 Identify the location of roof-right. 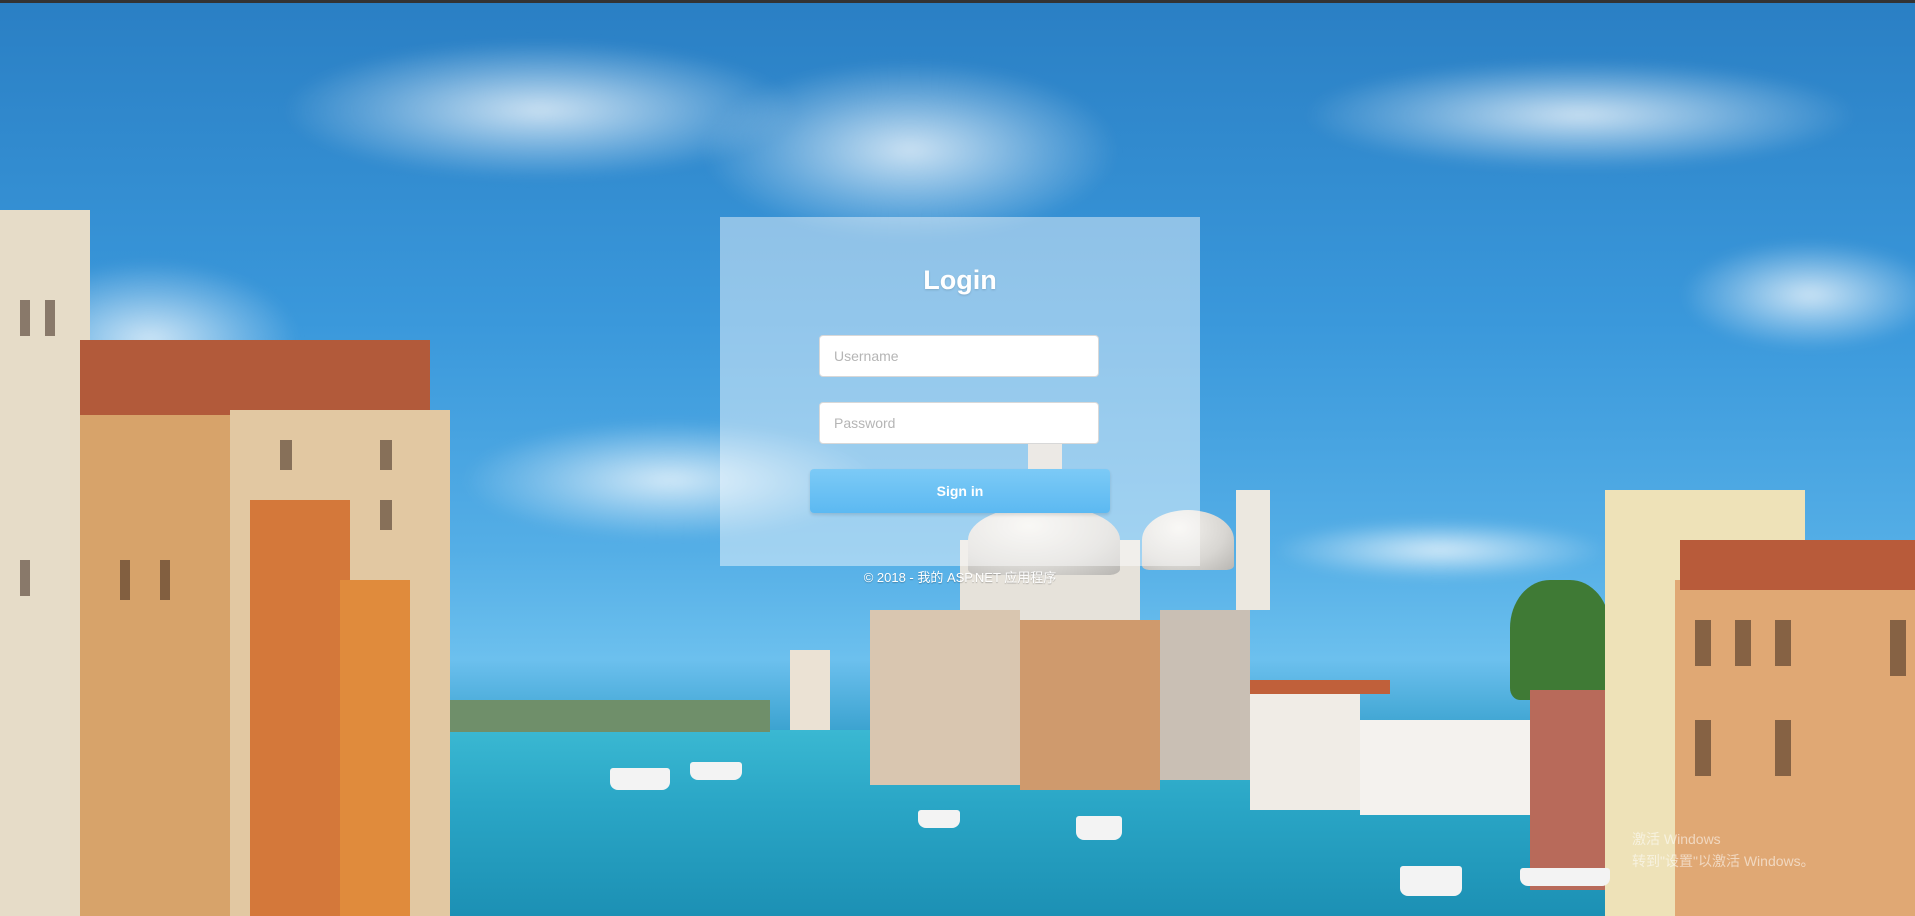
(1797, 565).